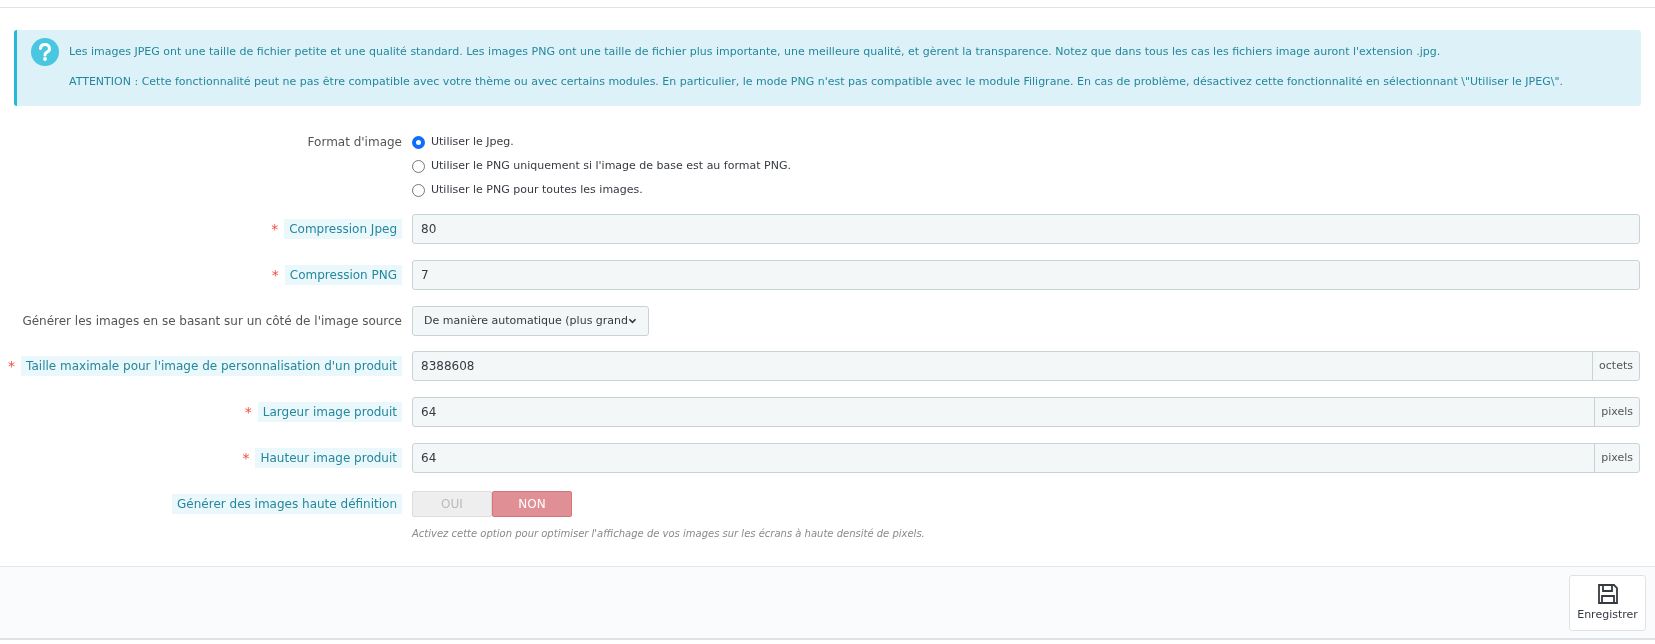  What do you see at coordinates (1026, 142) in the screenshot?
I see `radio-option: Utiliser le Jpeg.` at bounding box center [1026, 142].